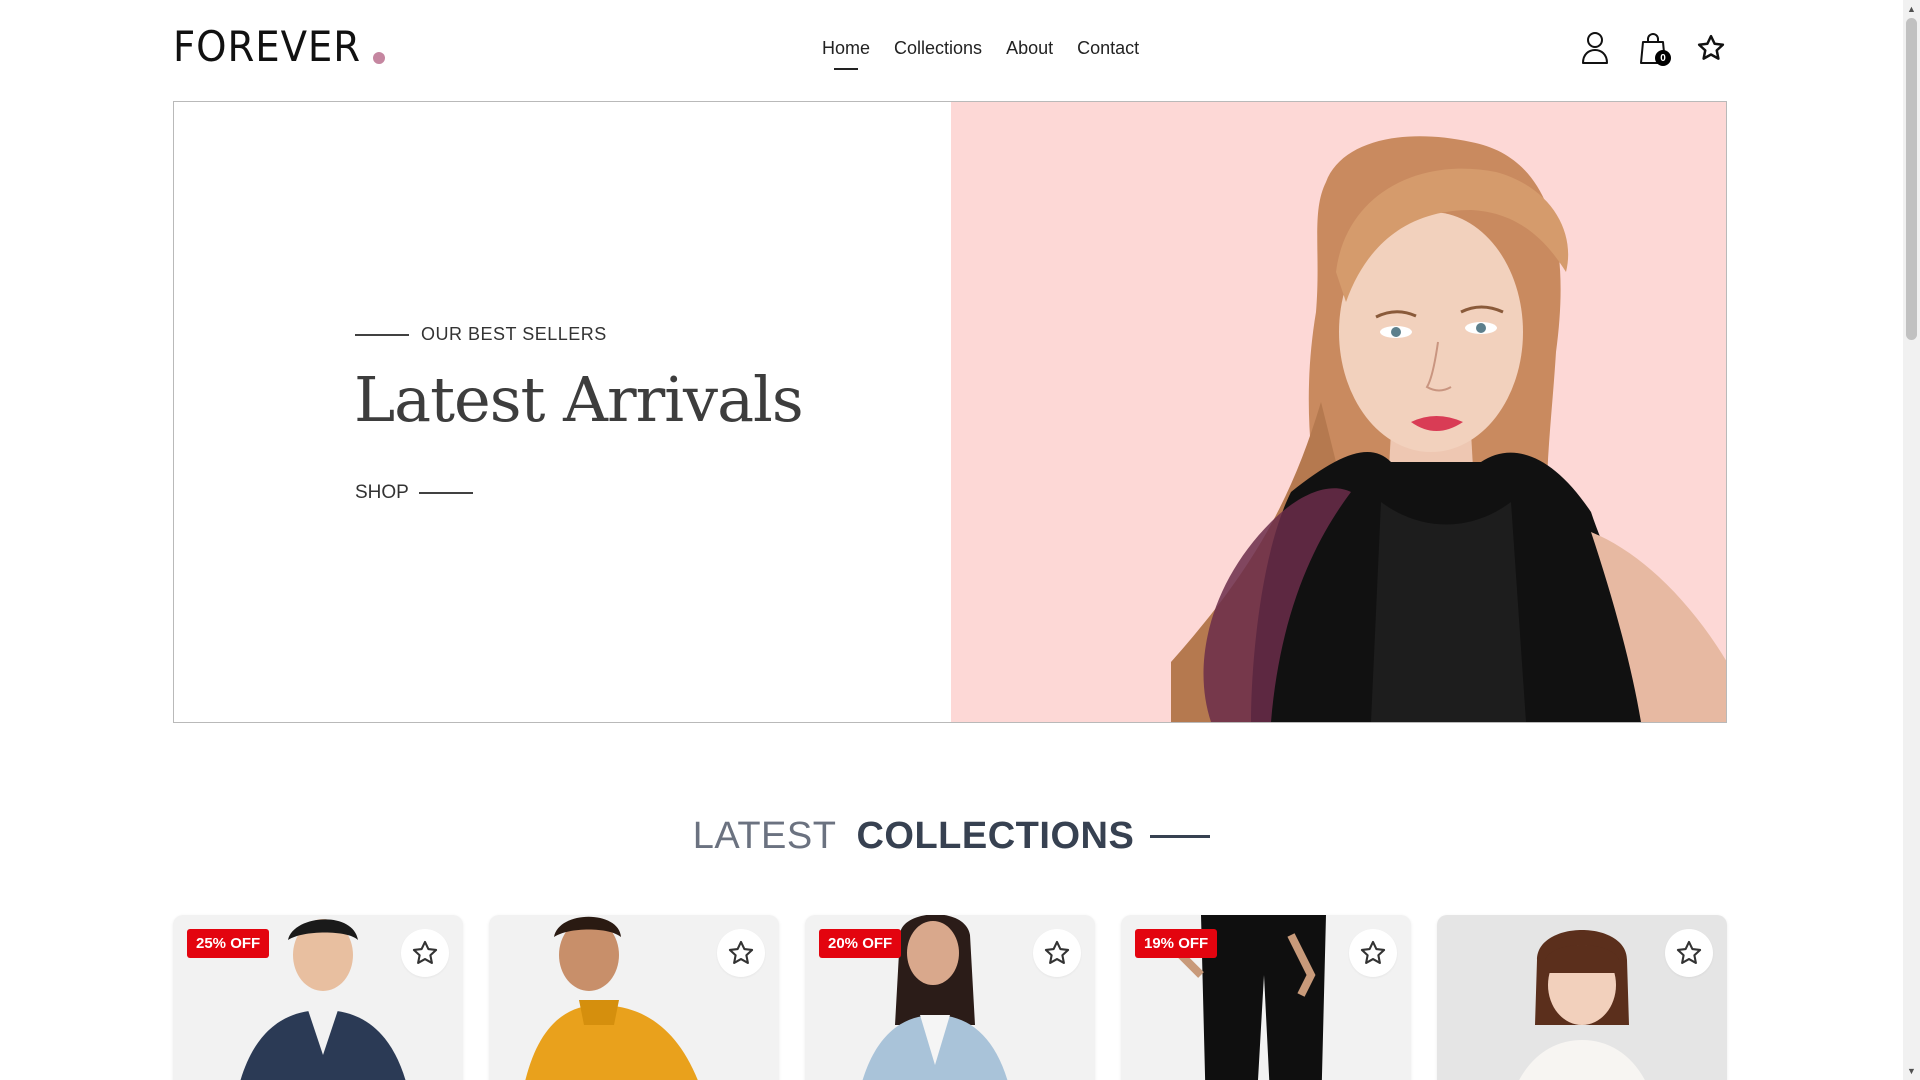 The height and width of the screenshot is (1080, 1920). I want to click on discount-badge: 25% OFF, so click(228, 943).